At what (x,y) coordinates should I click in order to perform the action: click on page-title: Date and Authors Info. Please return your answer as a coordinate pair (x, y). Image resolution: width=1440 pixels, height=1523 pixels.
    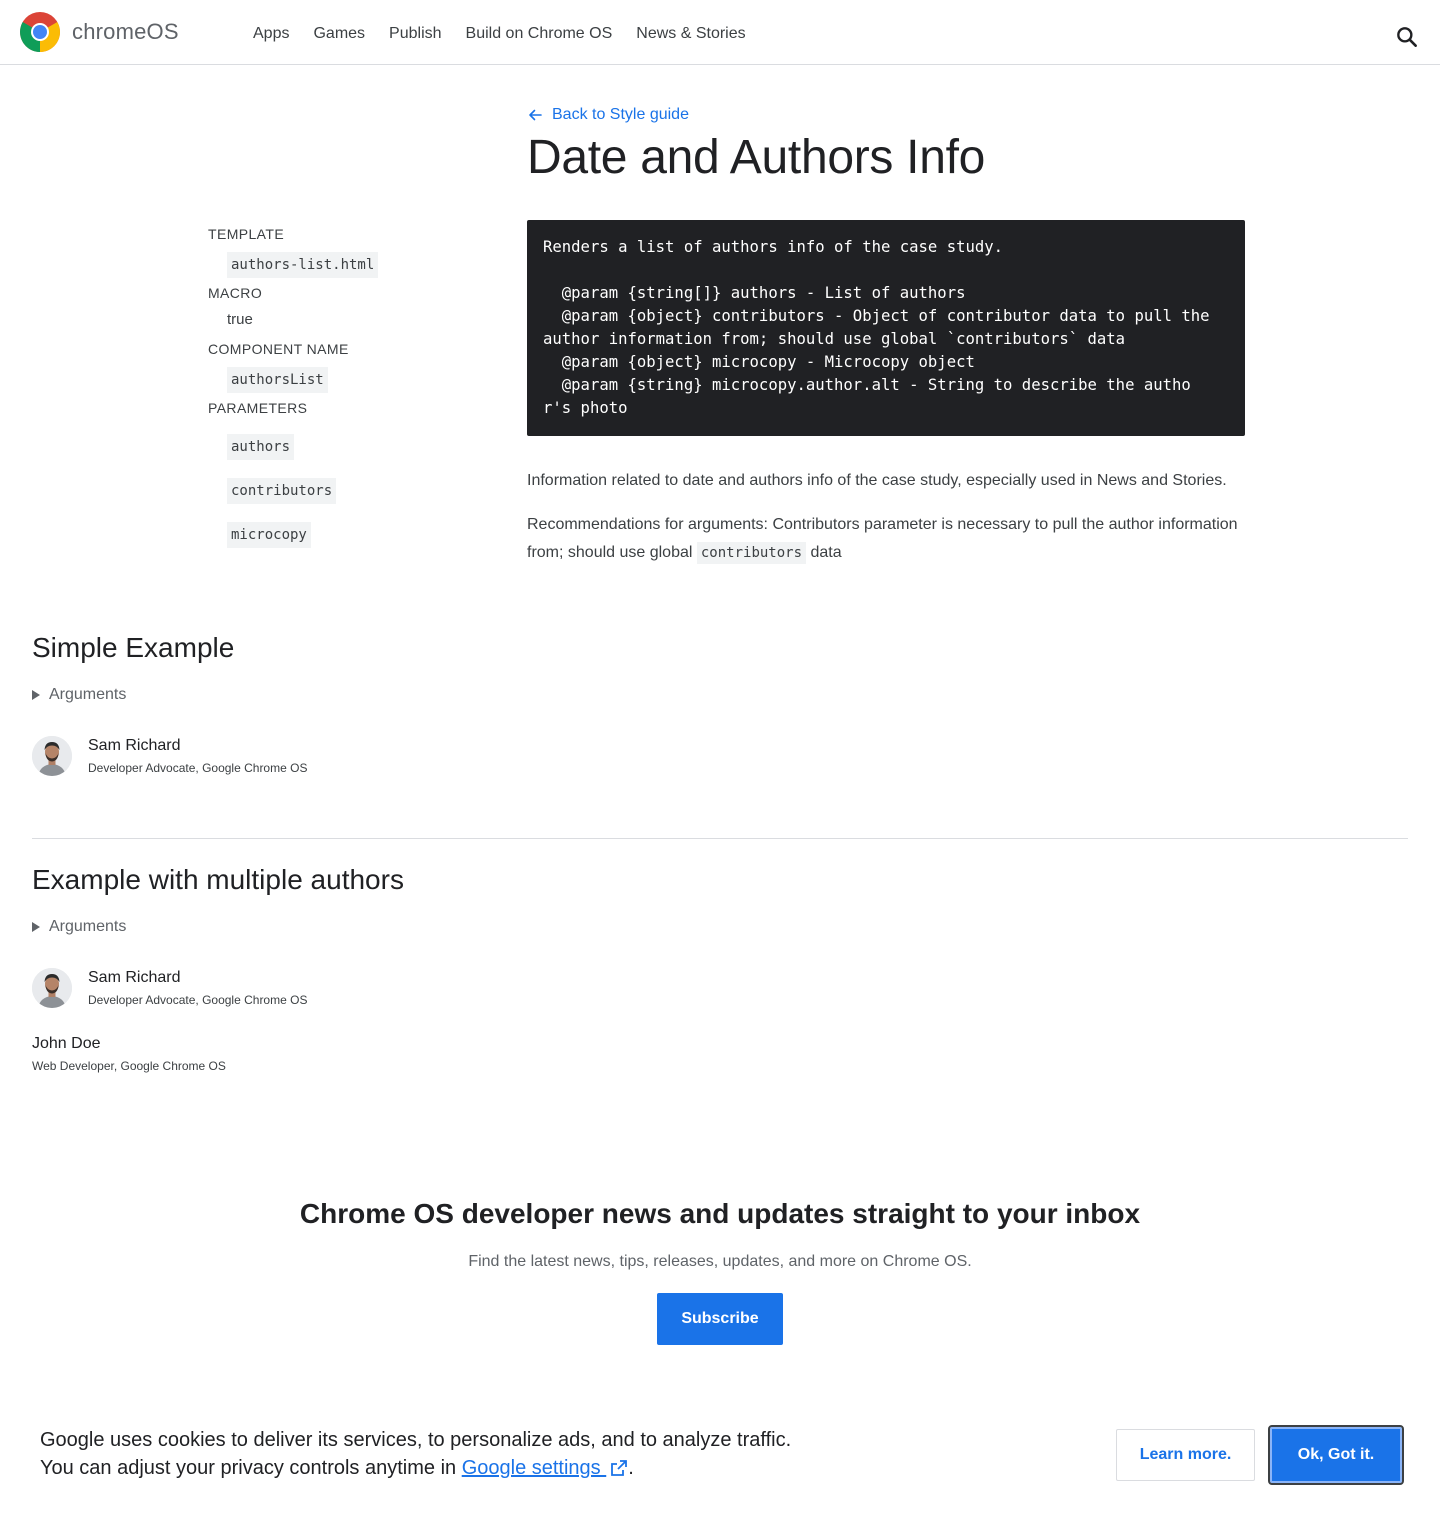
    Looking at the image, I should click on (756, 157).